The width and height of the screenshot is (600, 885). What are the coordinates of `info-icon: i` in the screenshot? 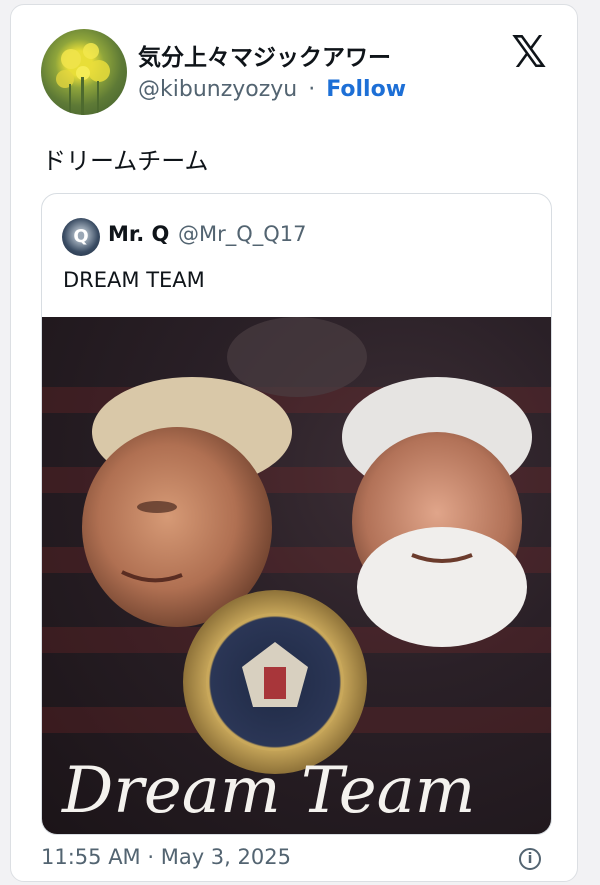 It's located at (530, 859).